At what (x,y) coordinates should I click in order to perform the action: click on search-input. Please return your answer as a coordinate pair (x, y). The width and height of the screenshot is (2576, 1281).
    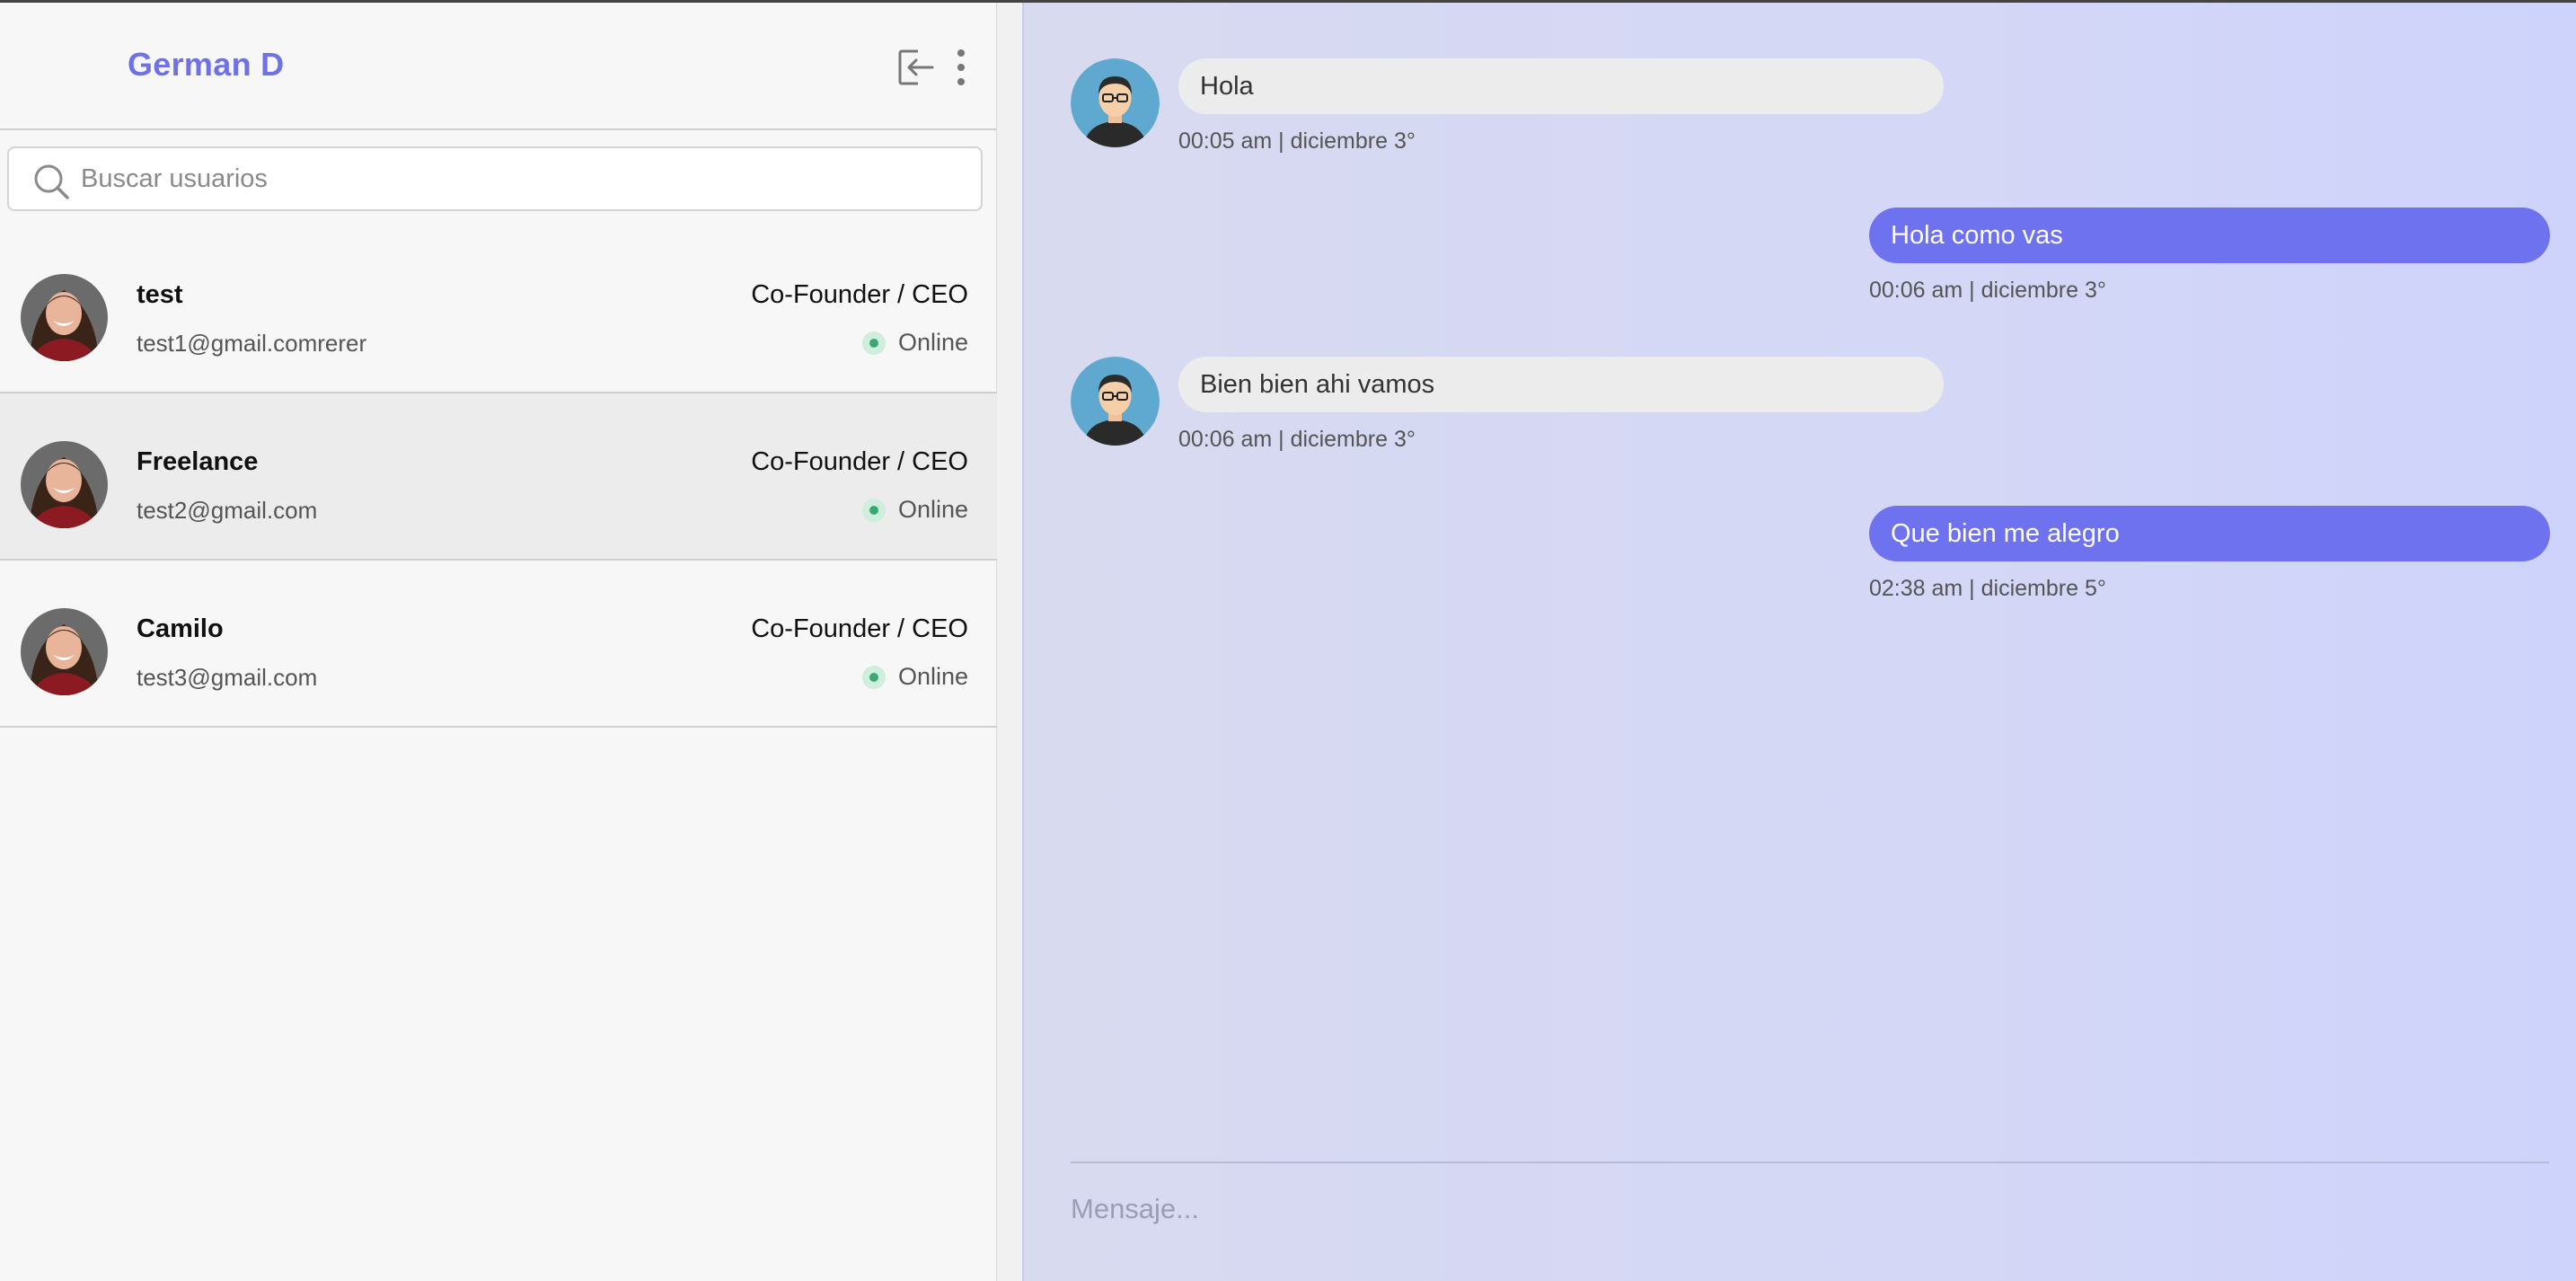
    Looking at the image, I should click on (521, 178).